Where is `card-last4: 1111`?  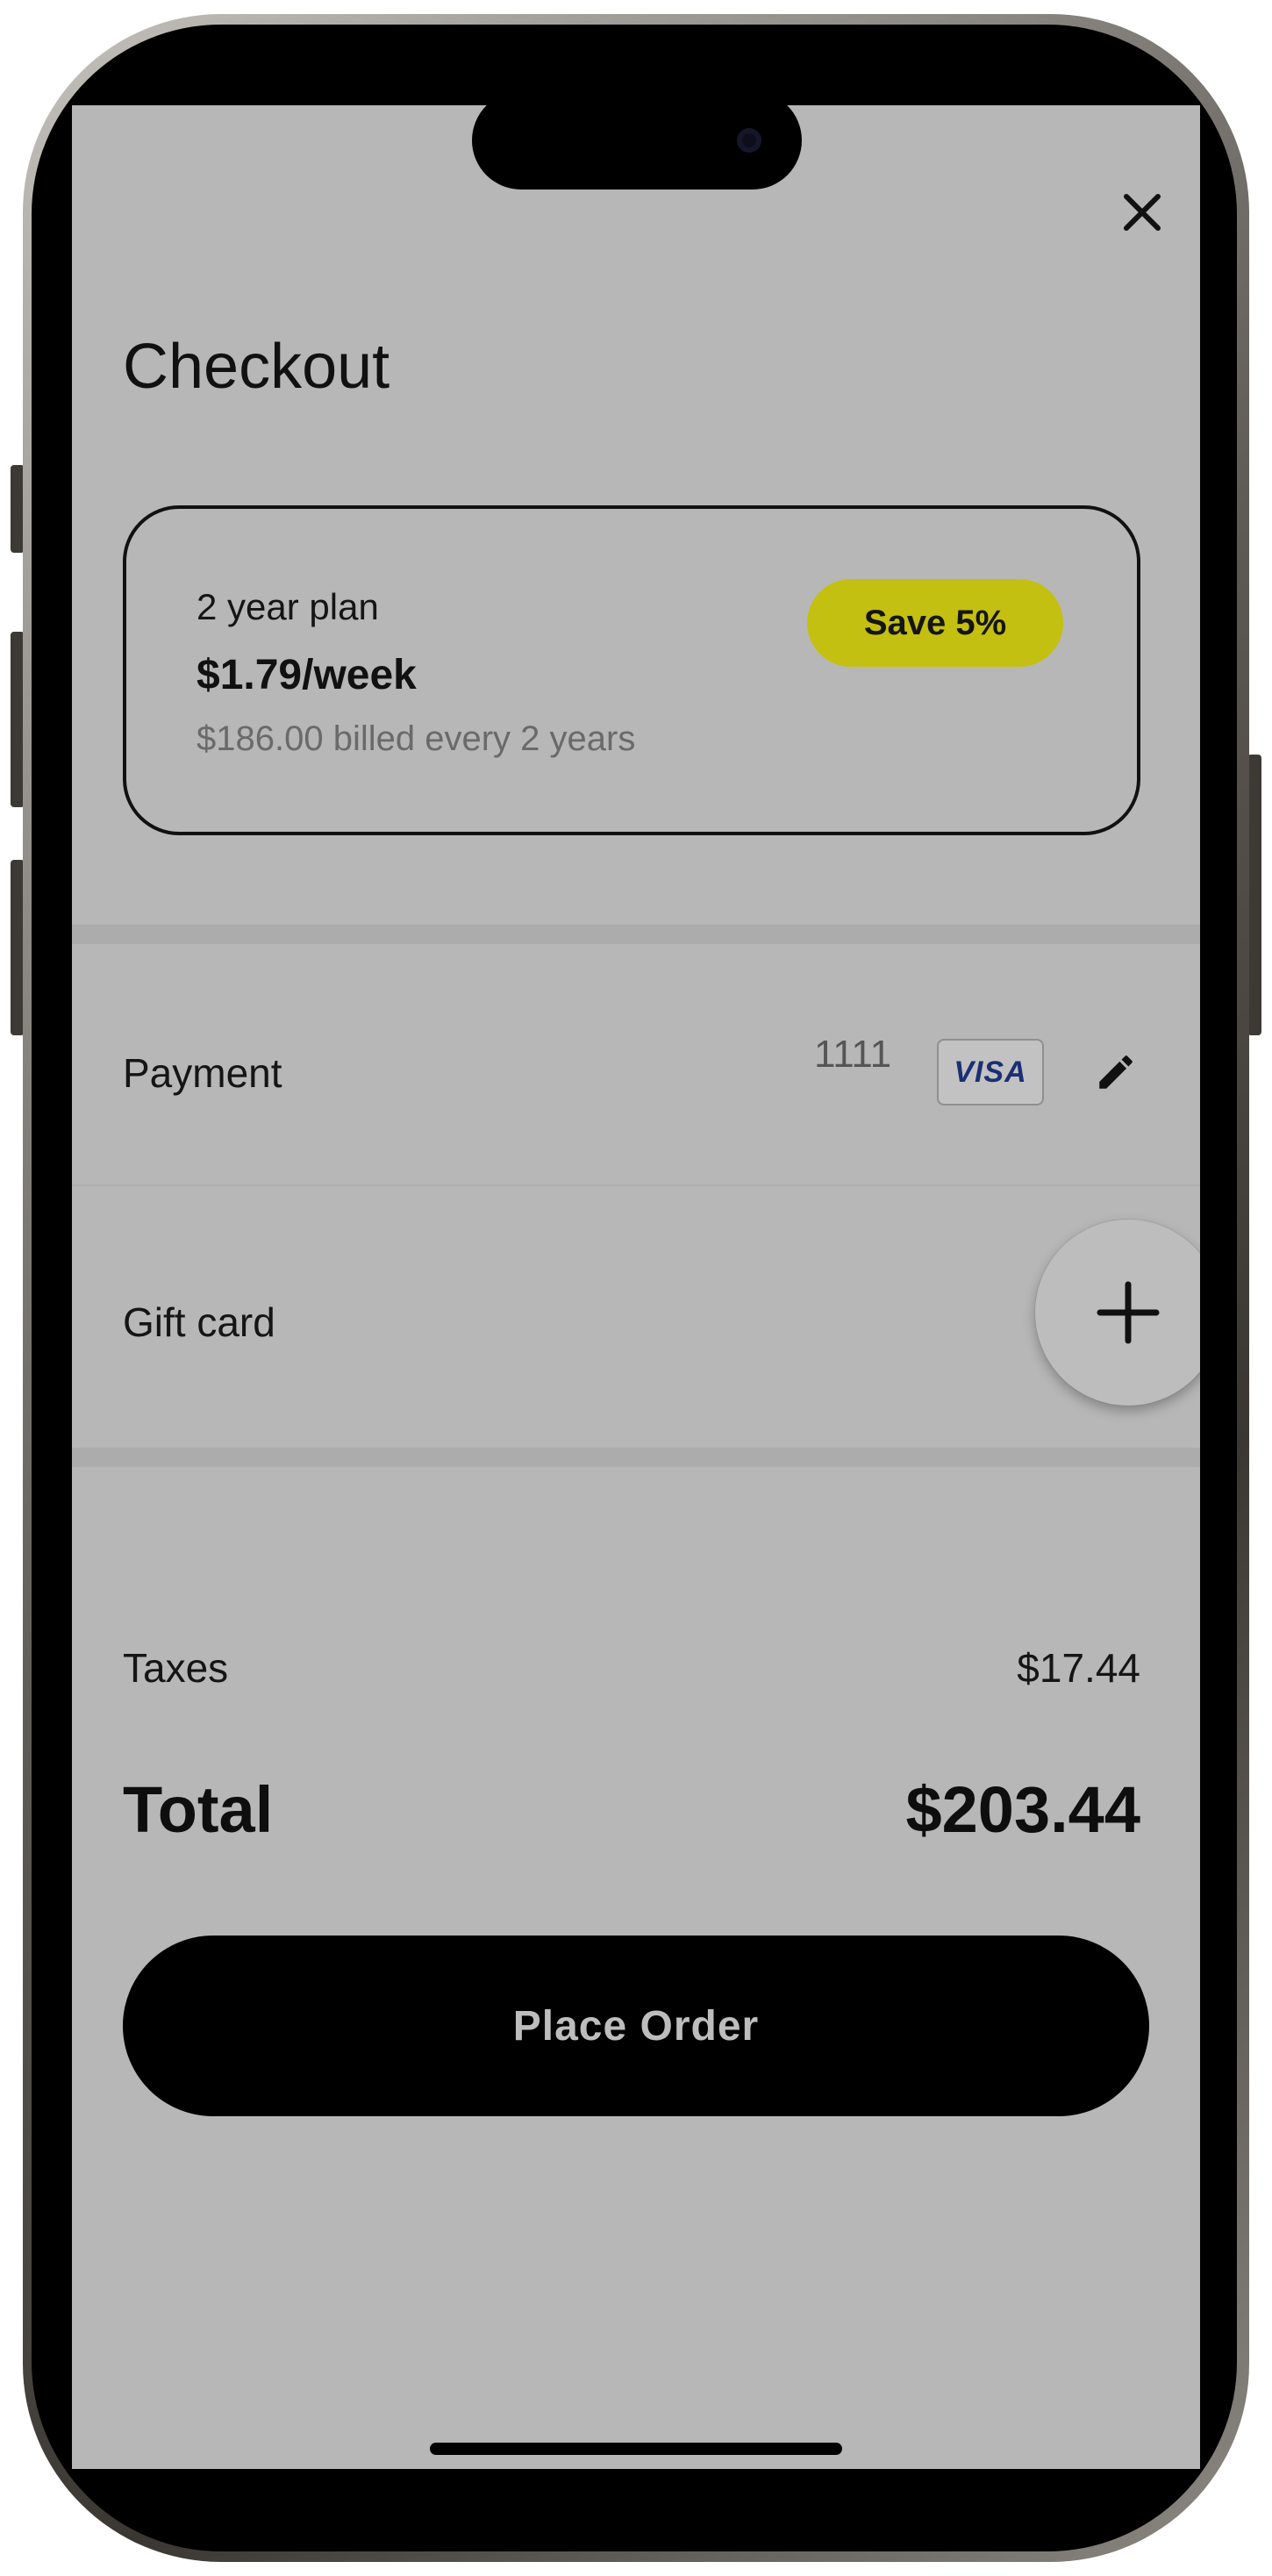 card-last4: 1111 is located at coordinates (853, 1054).